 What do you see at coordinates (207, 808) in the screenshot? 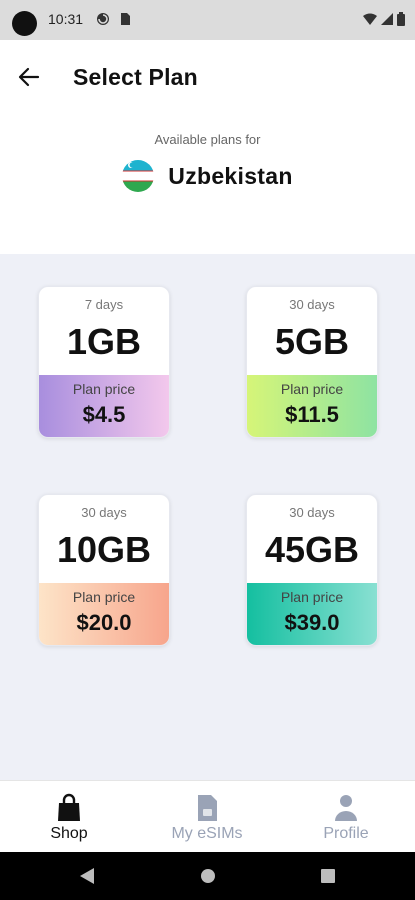
I see `sim-card-icon` at bounding box center [207, 808].